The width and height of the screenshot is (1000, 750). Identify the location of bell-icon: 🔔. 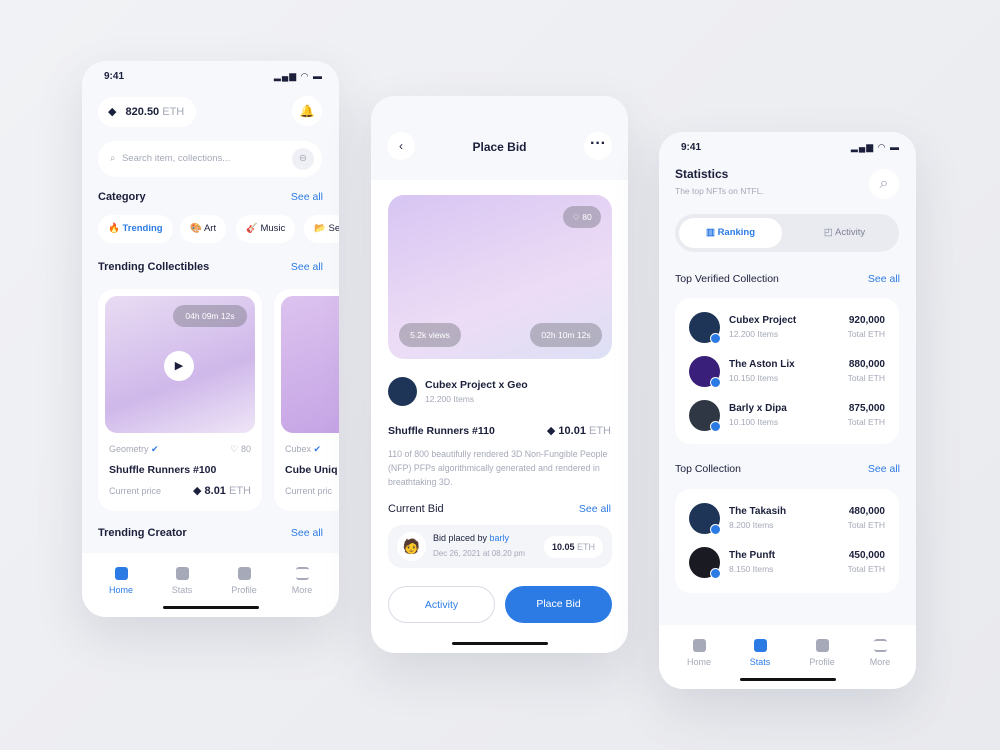
(307, 111).